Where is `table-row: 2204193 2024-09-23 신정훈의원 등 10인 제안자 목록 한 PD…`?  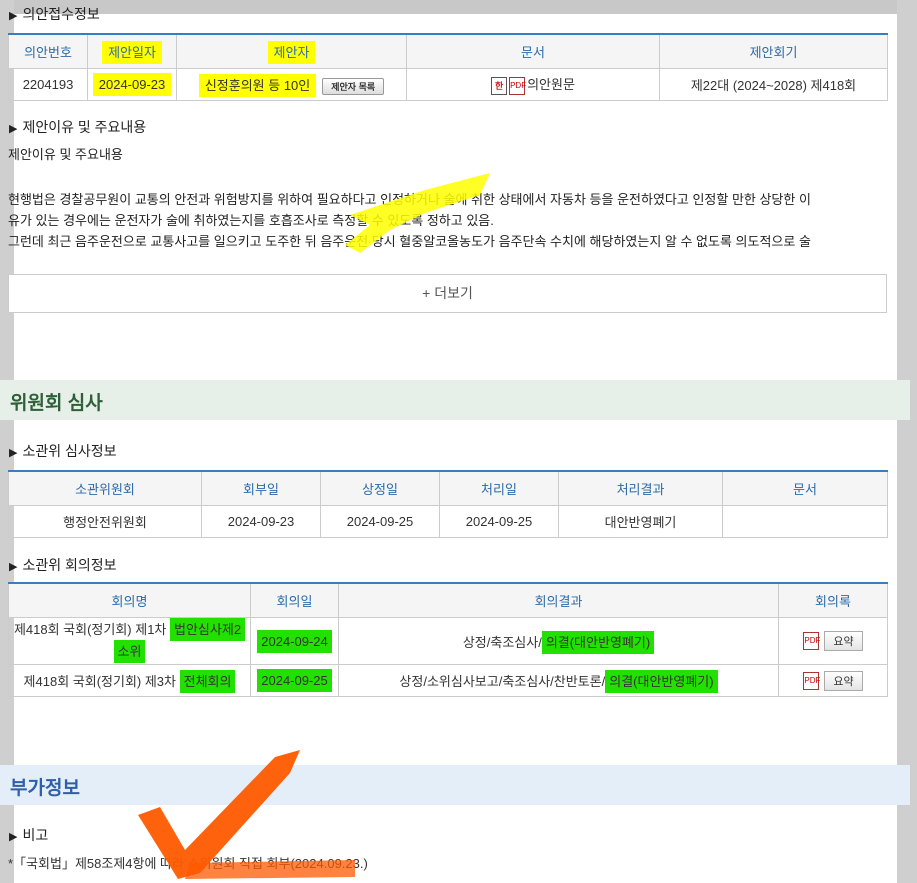
table-row: 2204193 2024-09-23 신정훈의원 등 10인 제안자 목록 한 PD… is located at coordinates (448, 84).